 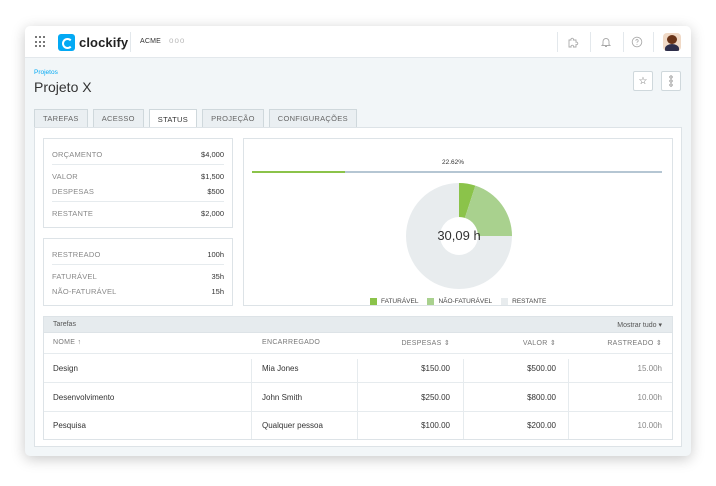 I want to click on non-billable-row: NÃO-FATURÁVEL 15h, so click(x=138, y=291).